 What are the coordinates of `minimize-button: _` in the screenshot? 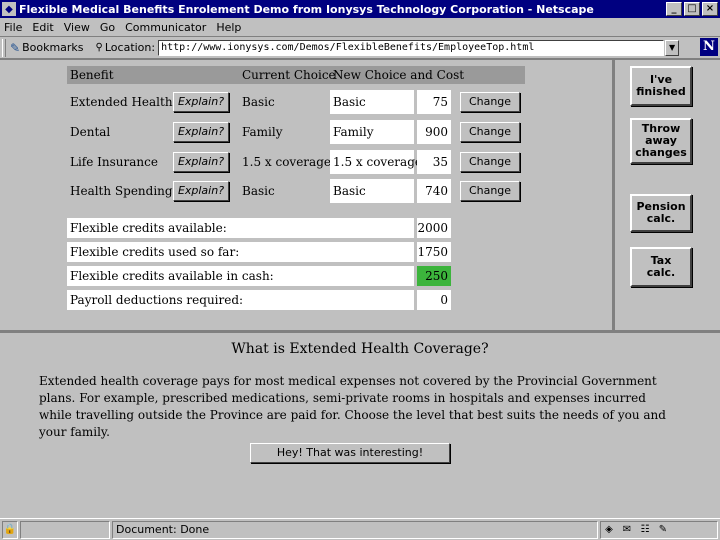 It's located at (674, 9).